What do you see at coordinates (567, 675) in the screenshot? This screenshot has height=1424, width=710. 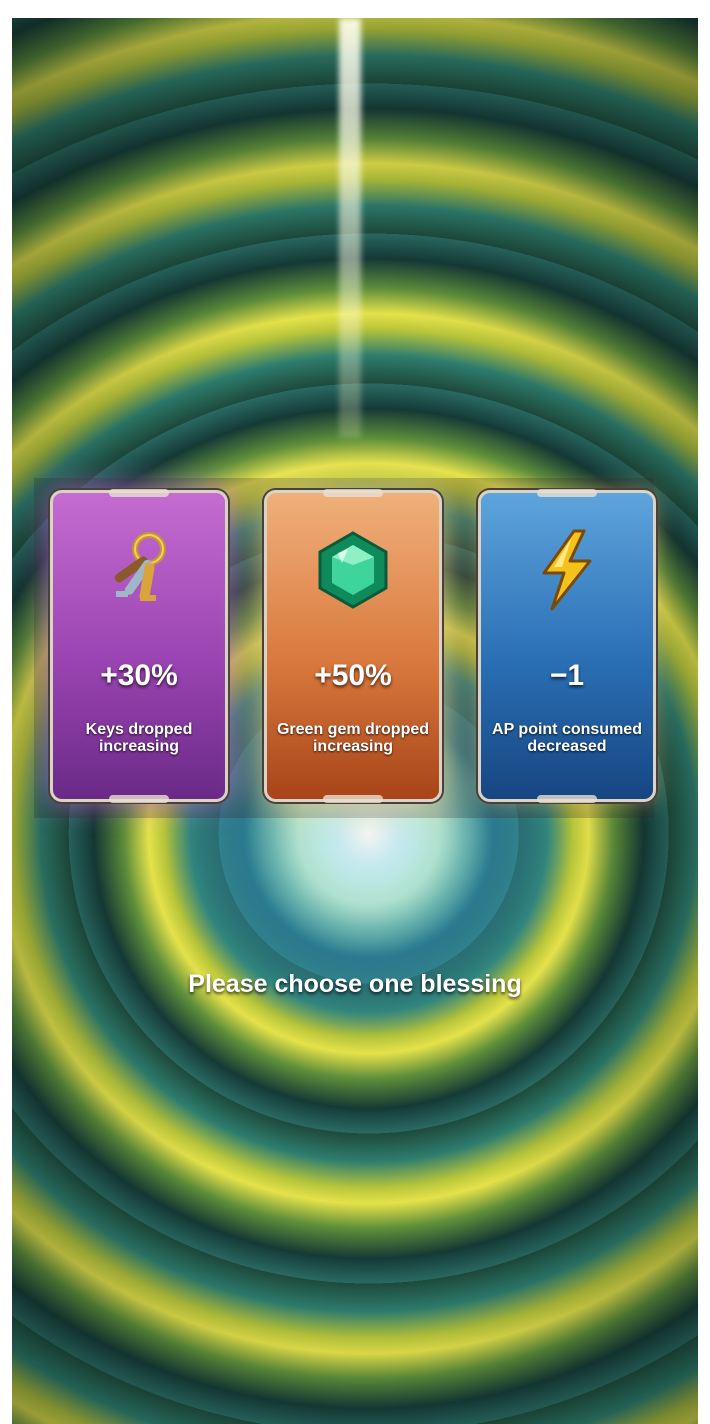 I see `card-value: −1` at bounding box center [567, 675].